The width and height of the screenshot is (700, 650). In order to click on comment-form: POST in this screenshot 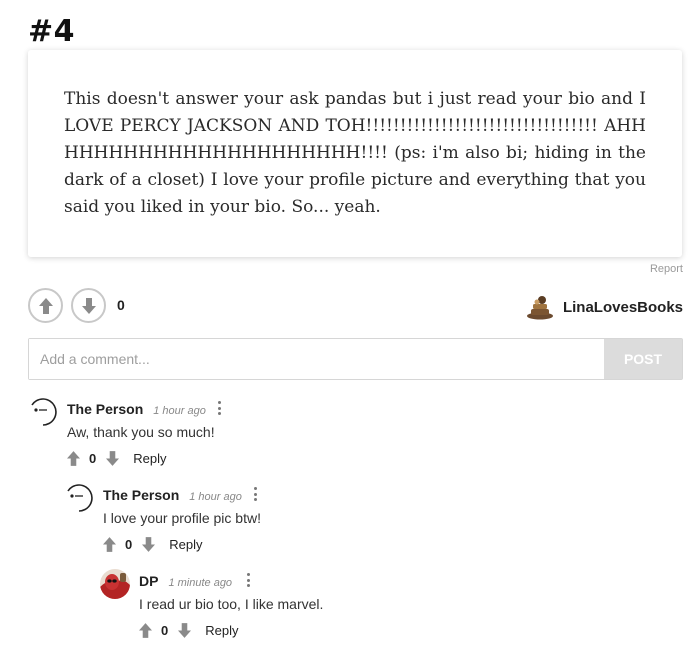, I will do `click(355, 359)`.